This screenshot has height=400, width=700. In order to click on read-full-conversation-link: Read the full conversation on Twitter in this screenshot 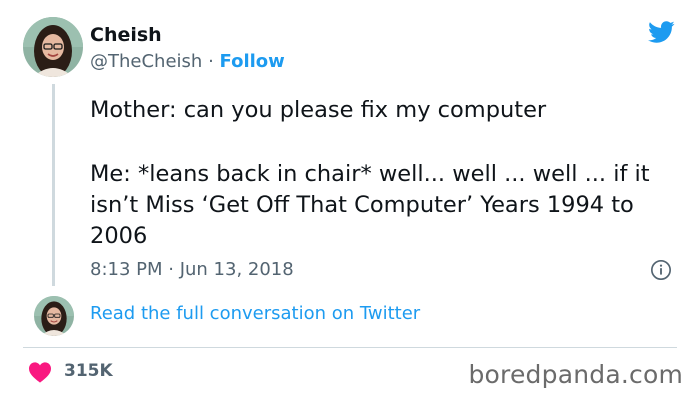, I will do `click(255, 313)`.